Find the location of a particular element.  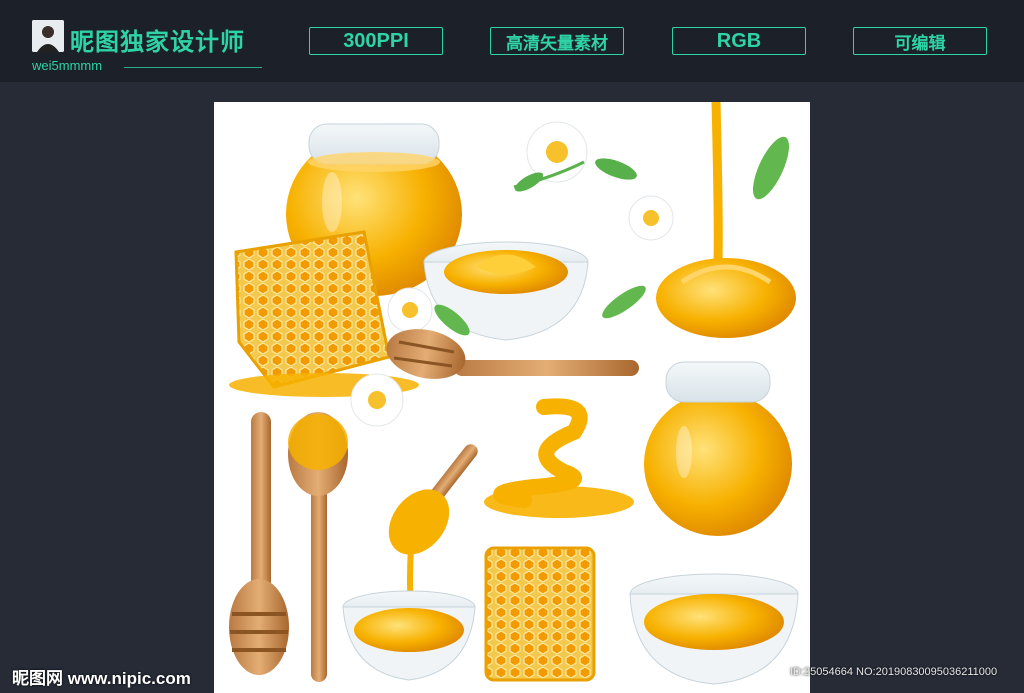

honeycomb-icon is located at coordinates (540, 614).